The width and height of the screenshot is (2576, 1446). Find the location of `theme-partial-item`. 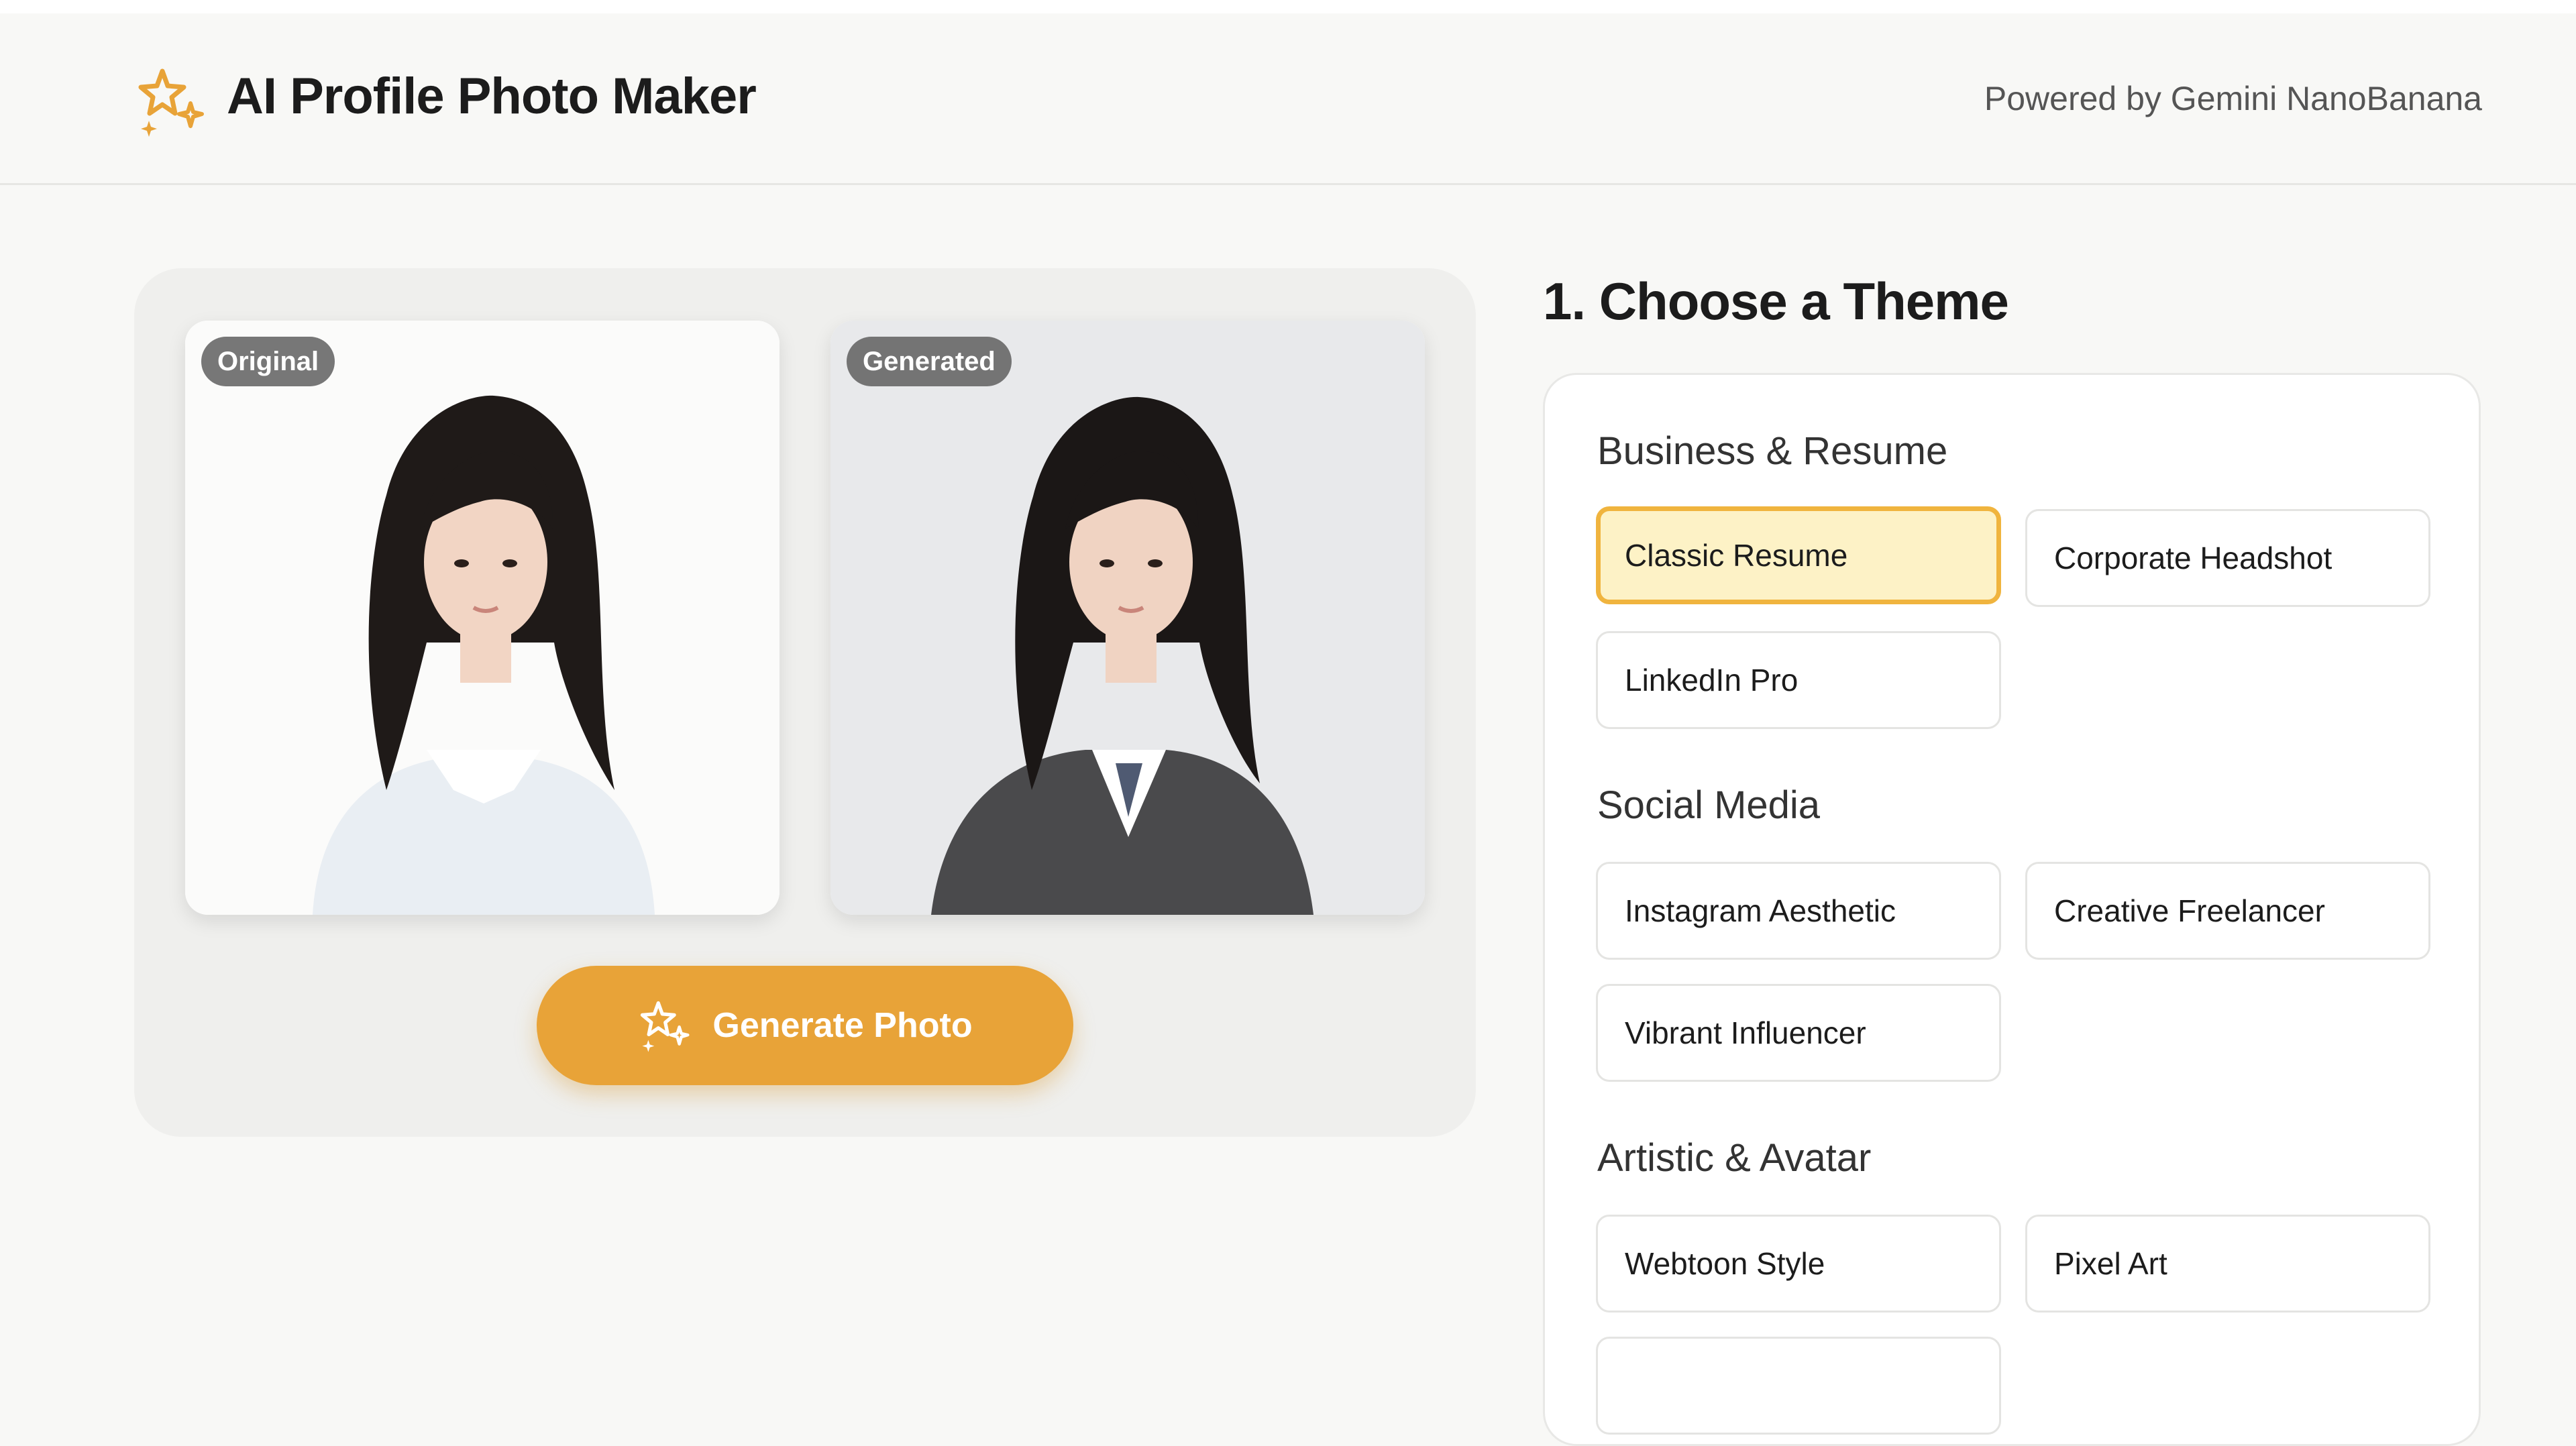

theme-partial-item is located at coordinates (1798, 1386).